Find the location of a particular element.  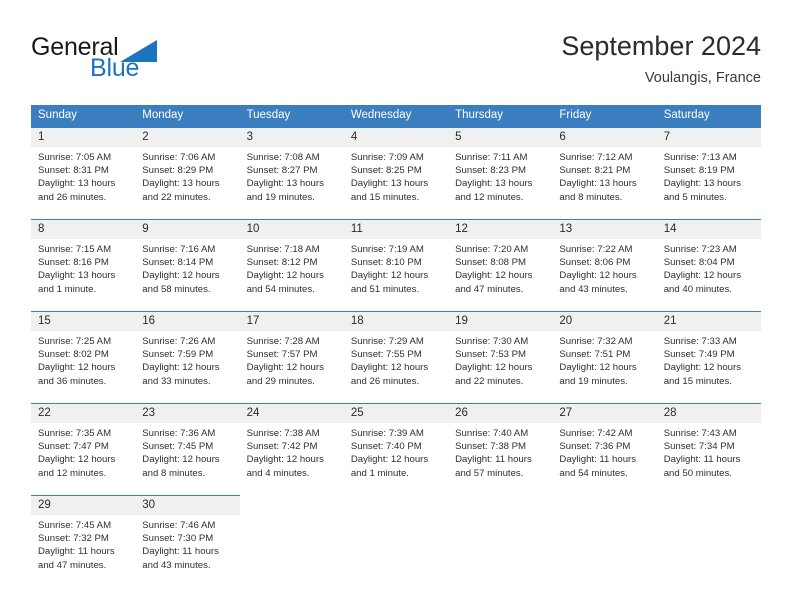

sunset-text: Sunset: 7:40 PM is located at coordinates (386, 447).